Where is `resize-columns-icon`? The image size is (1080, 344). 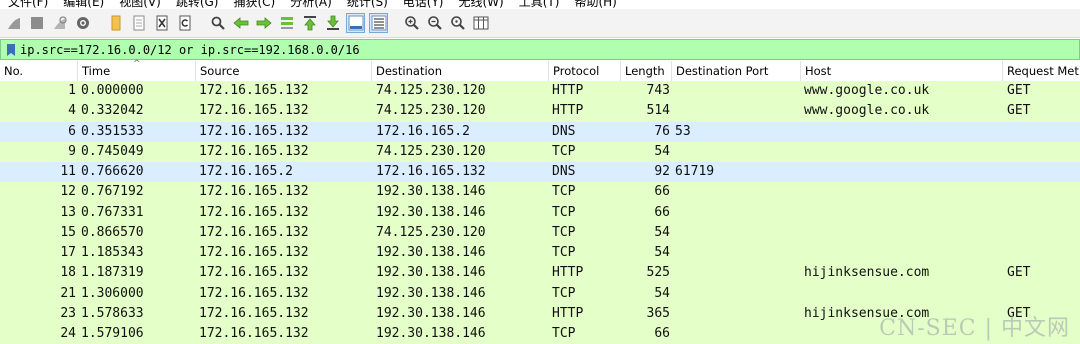
resize-columns-icon is located at coordinates (480, 23).